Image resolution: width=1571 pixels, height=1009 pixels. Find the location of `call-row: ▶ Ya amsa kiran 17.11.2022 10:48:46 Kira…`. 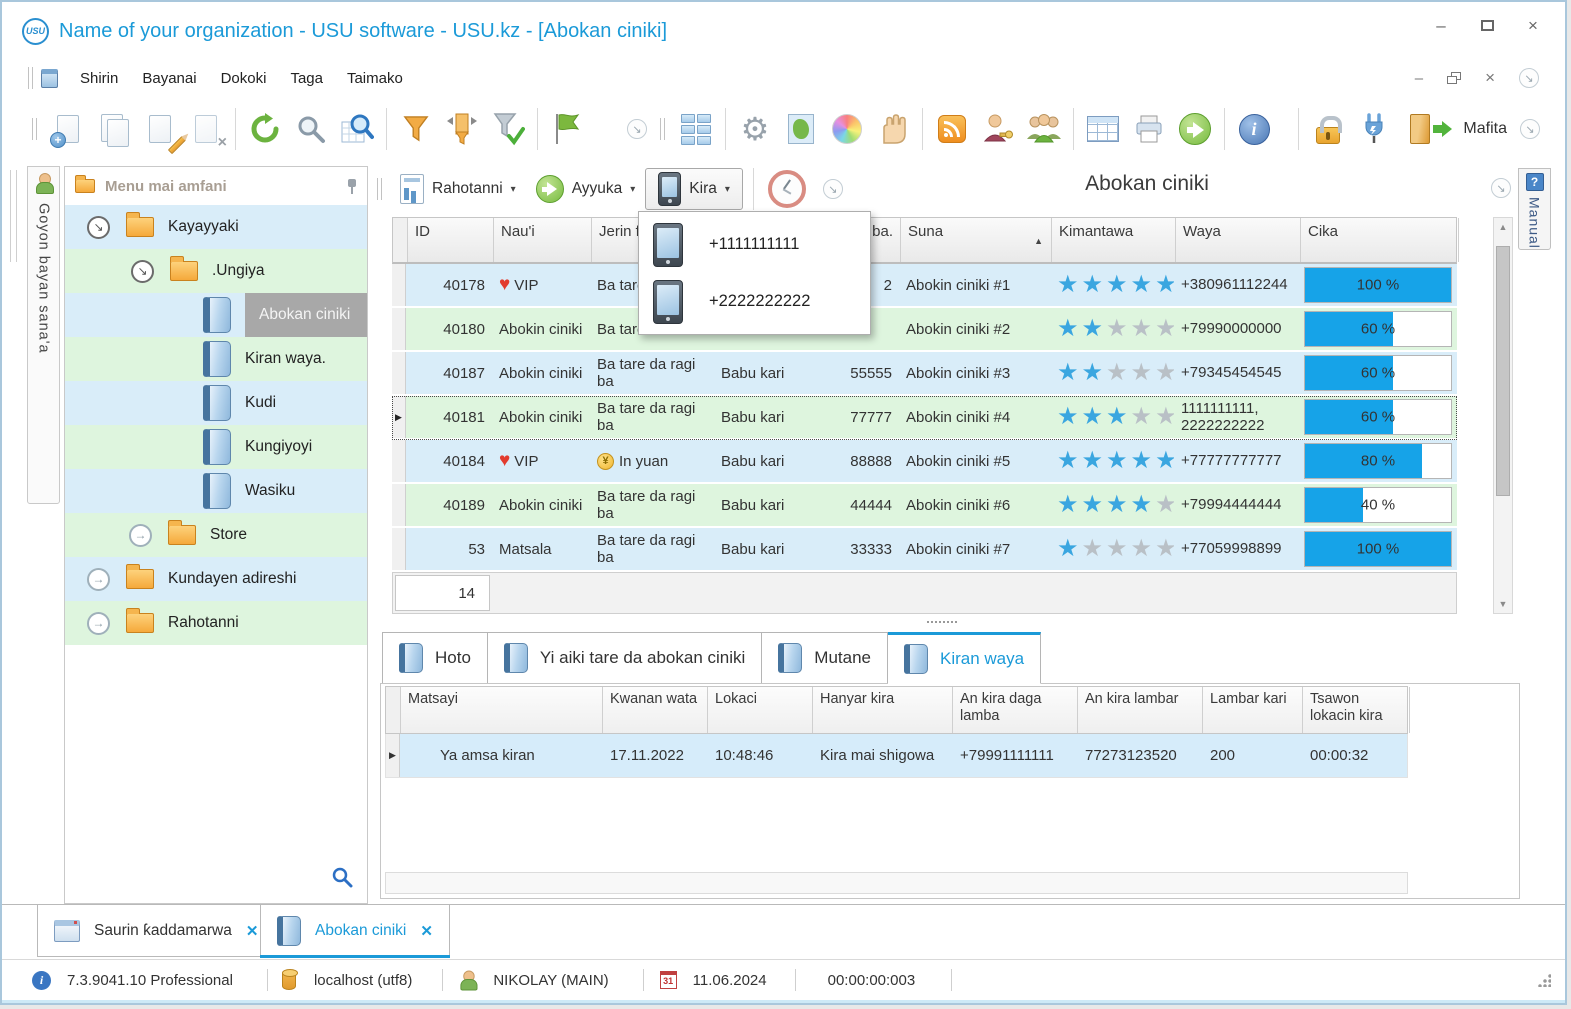

call-row: ▶ Ya amsa kiran 17.11.2022 10:48:46 Kira… is located at coordinates (896, 756).